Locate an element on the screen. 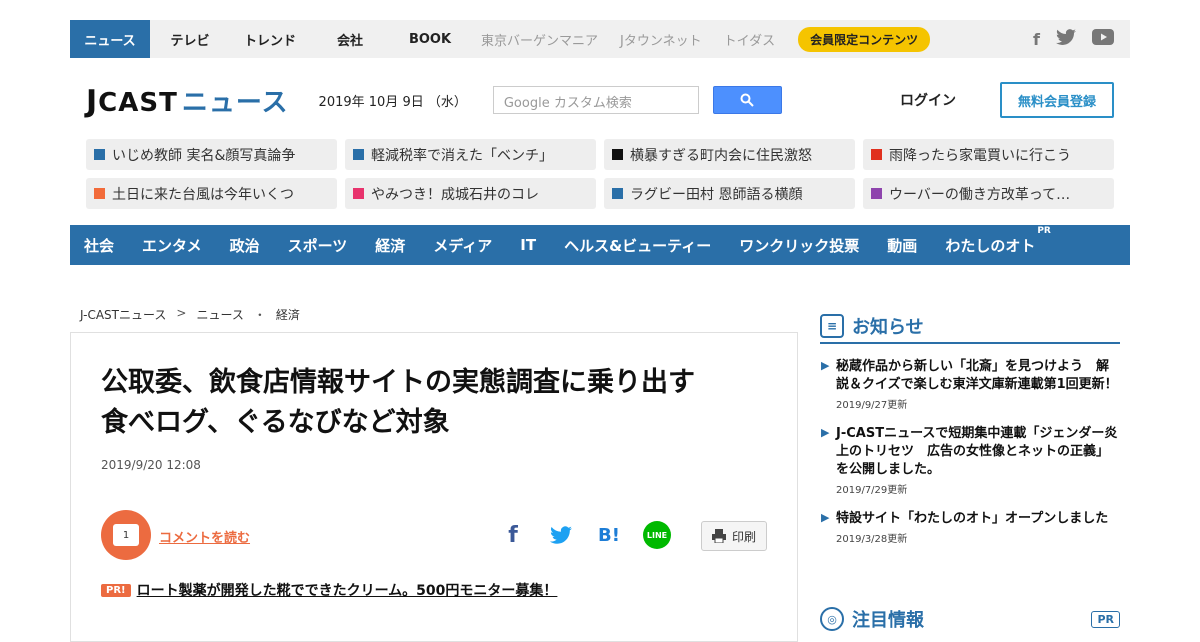 This screenshot has height=642, width=1200. breadcrumb-economy: 経済 is located at coordinates (288, 314).